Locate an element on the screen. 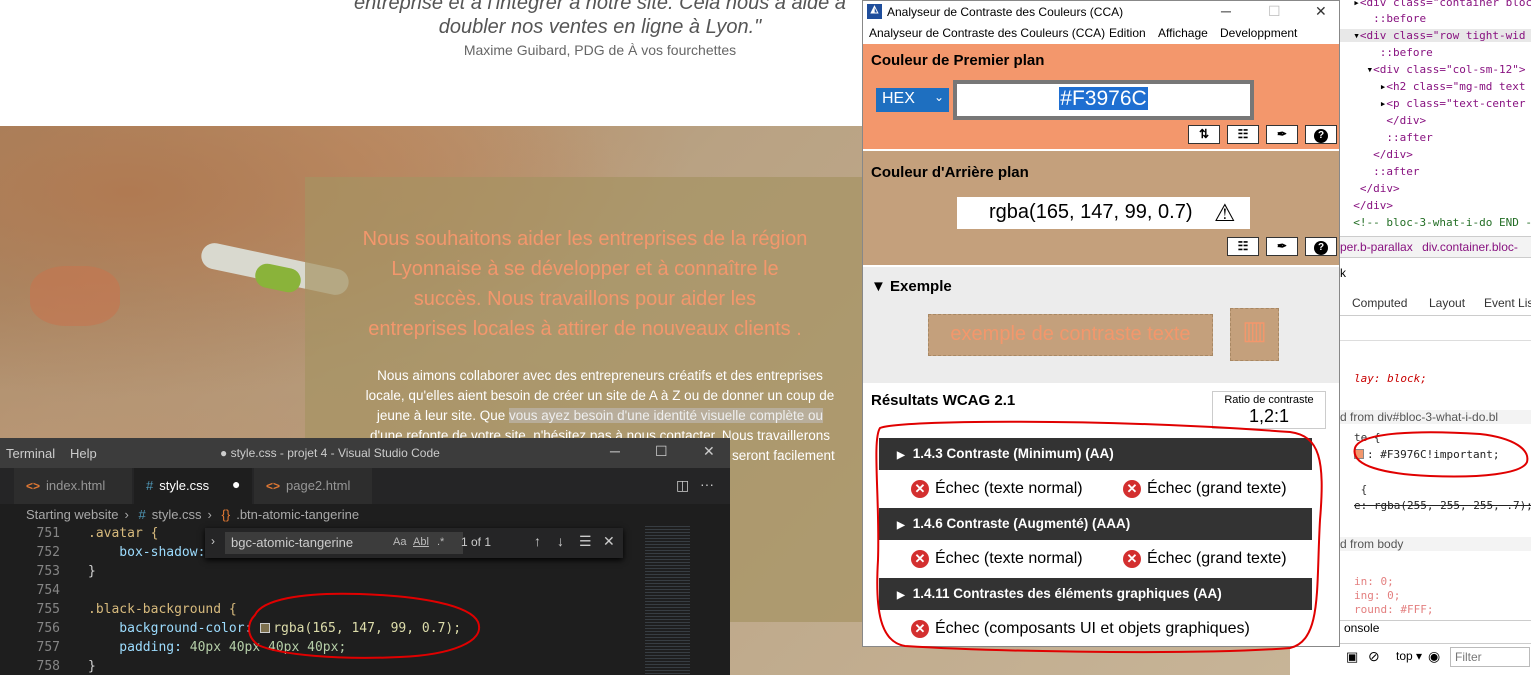 The image size is (1531, 675). breadcrumb-item: Starting website is located at coordinates (72, 514).